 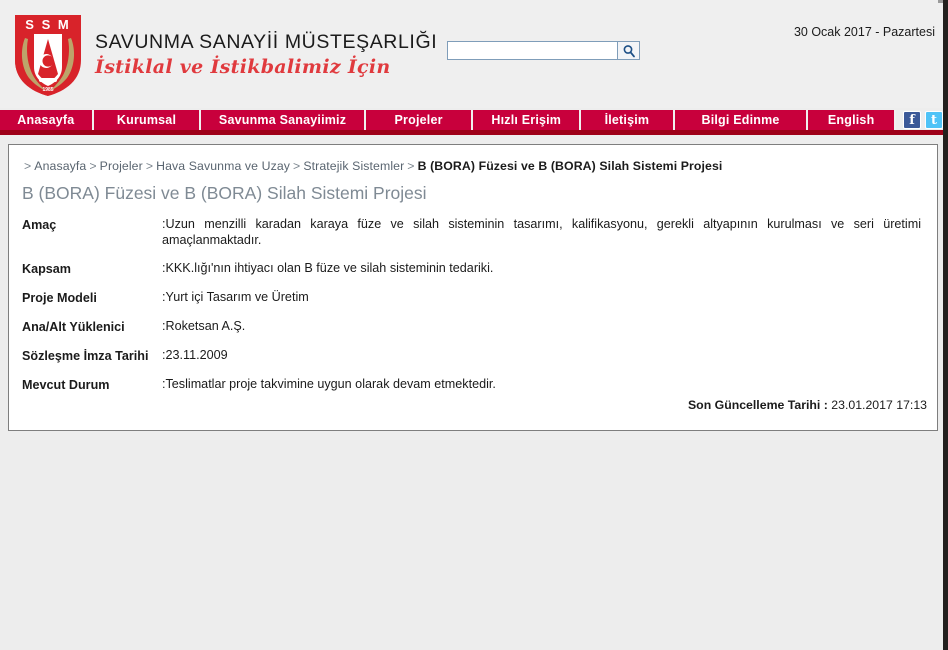 I want to click on breadcrumb-link-4: Stratejik Sistemler, so click(x=353, y=166).